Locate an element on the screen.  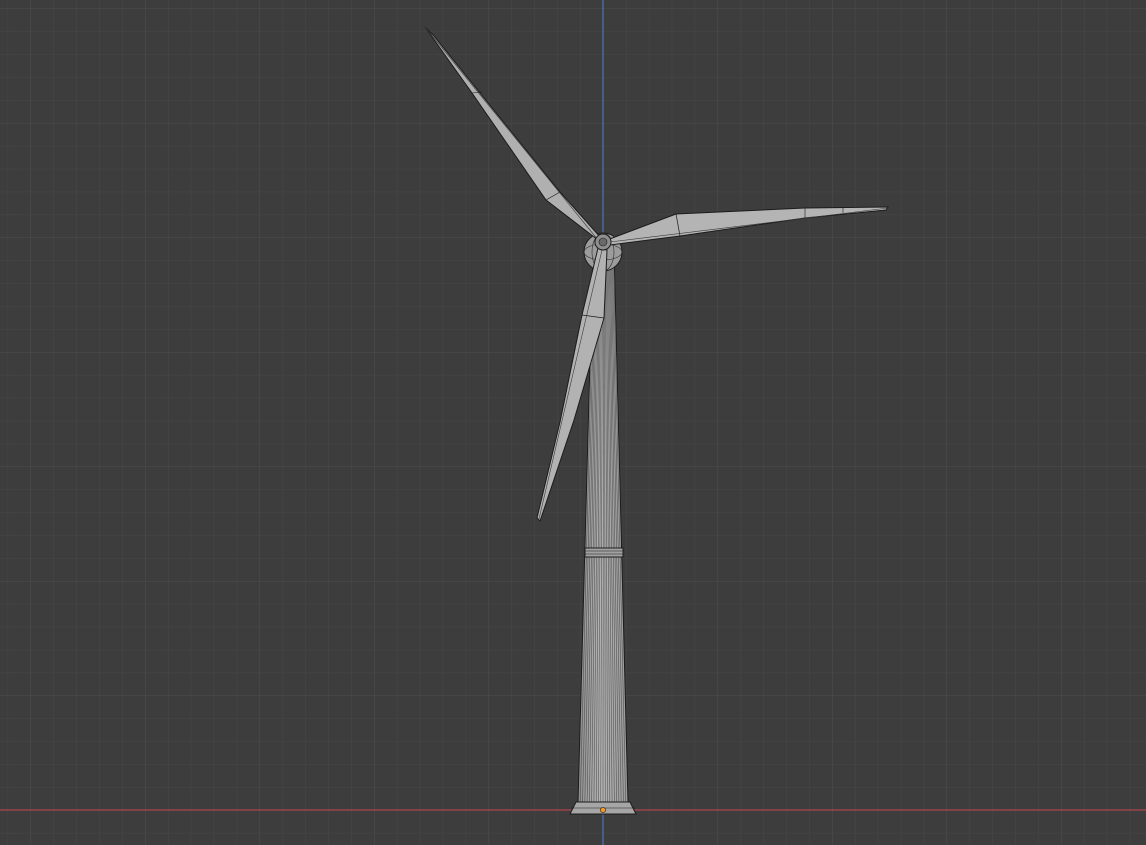
hub is located at coordinates (603, 242).